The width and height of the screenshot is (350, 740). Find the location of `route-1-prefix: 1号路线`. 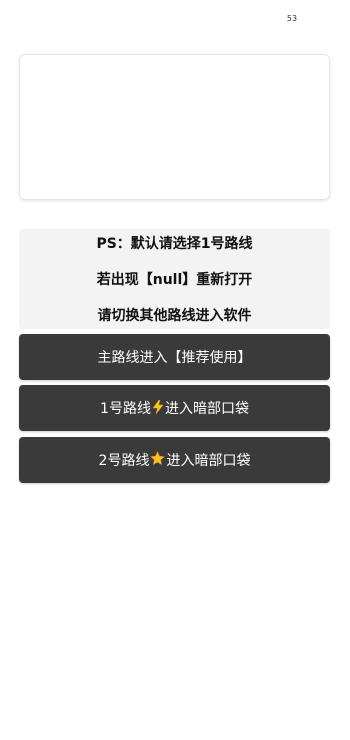

route-1-prefix: 1号路线 is located at coordinates (125, 409).